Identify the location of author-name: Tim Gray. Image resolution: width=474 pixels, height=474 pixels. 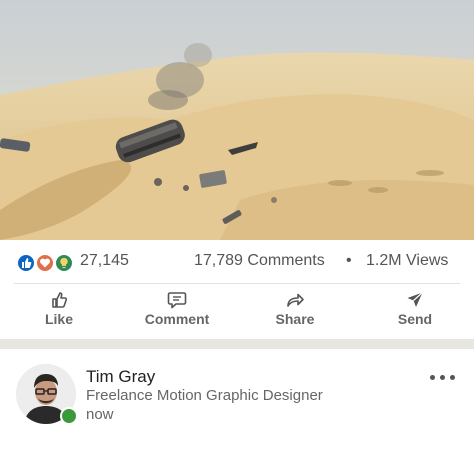
(120, 377).